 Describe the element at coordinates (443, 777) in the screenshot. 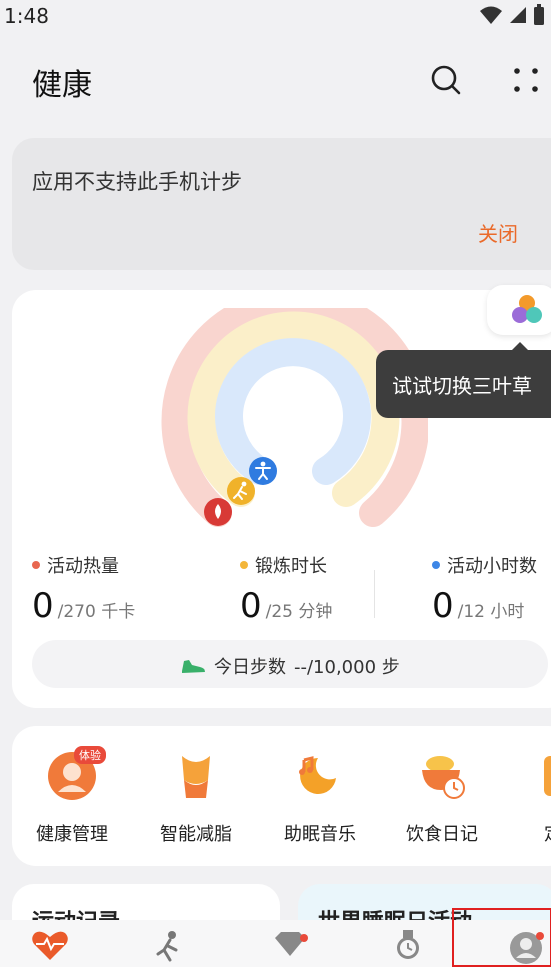

I see `diet-diary-icon` at that location.